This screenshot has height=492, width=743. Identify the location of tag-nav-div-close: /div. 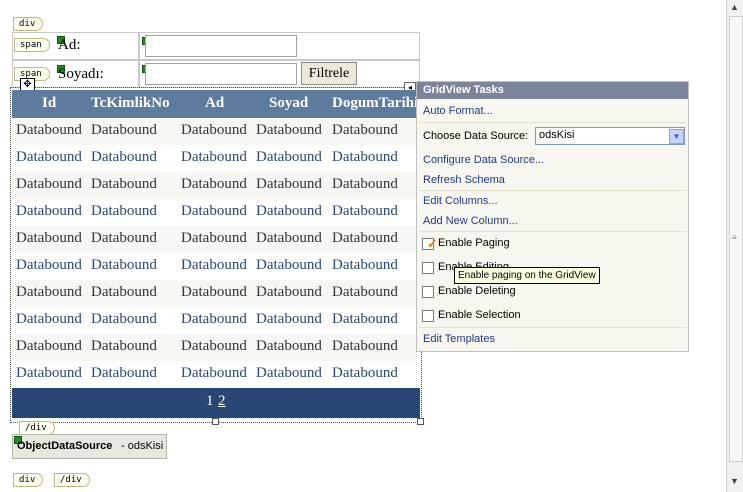
(72, 480).